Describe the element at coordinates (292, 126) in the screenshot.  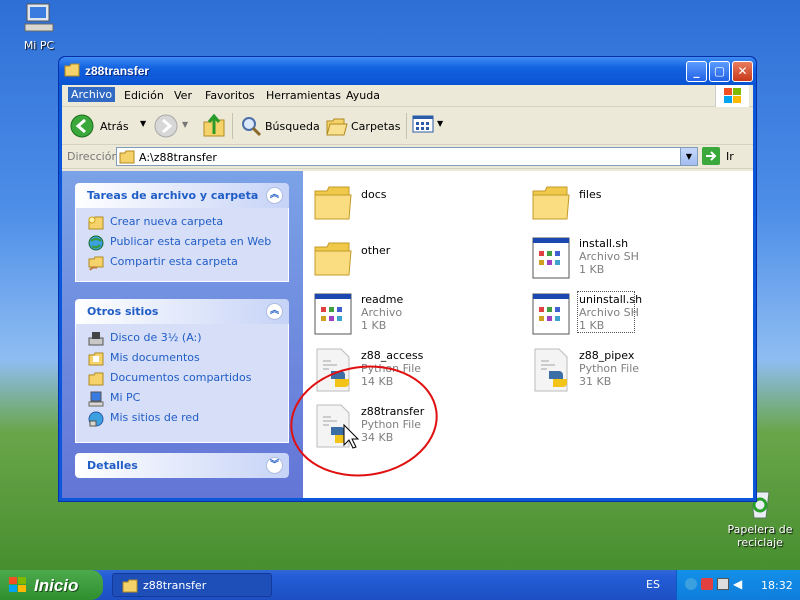
I see `search-label: Búsqueda` at that location.